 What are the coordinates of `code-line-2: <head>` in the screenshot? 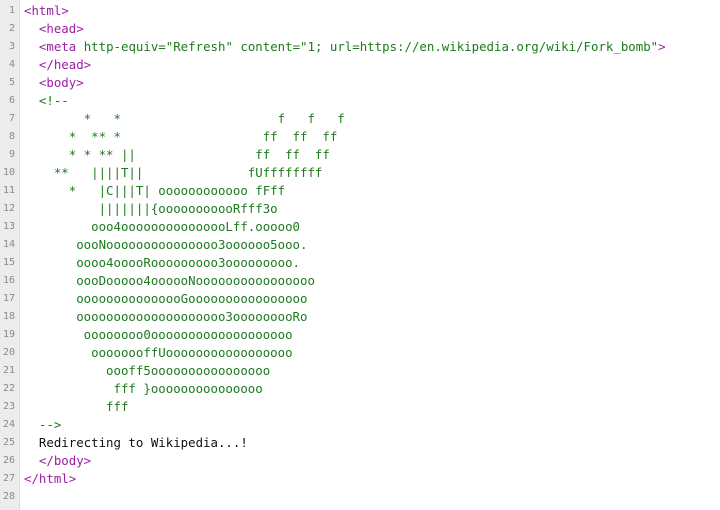 It's located at (372, 29).